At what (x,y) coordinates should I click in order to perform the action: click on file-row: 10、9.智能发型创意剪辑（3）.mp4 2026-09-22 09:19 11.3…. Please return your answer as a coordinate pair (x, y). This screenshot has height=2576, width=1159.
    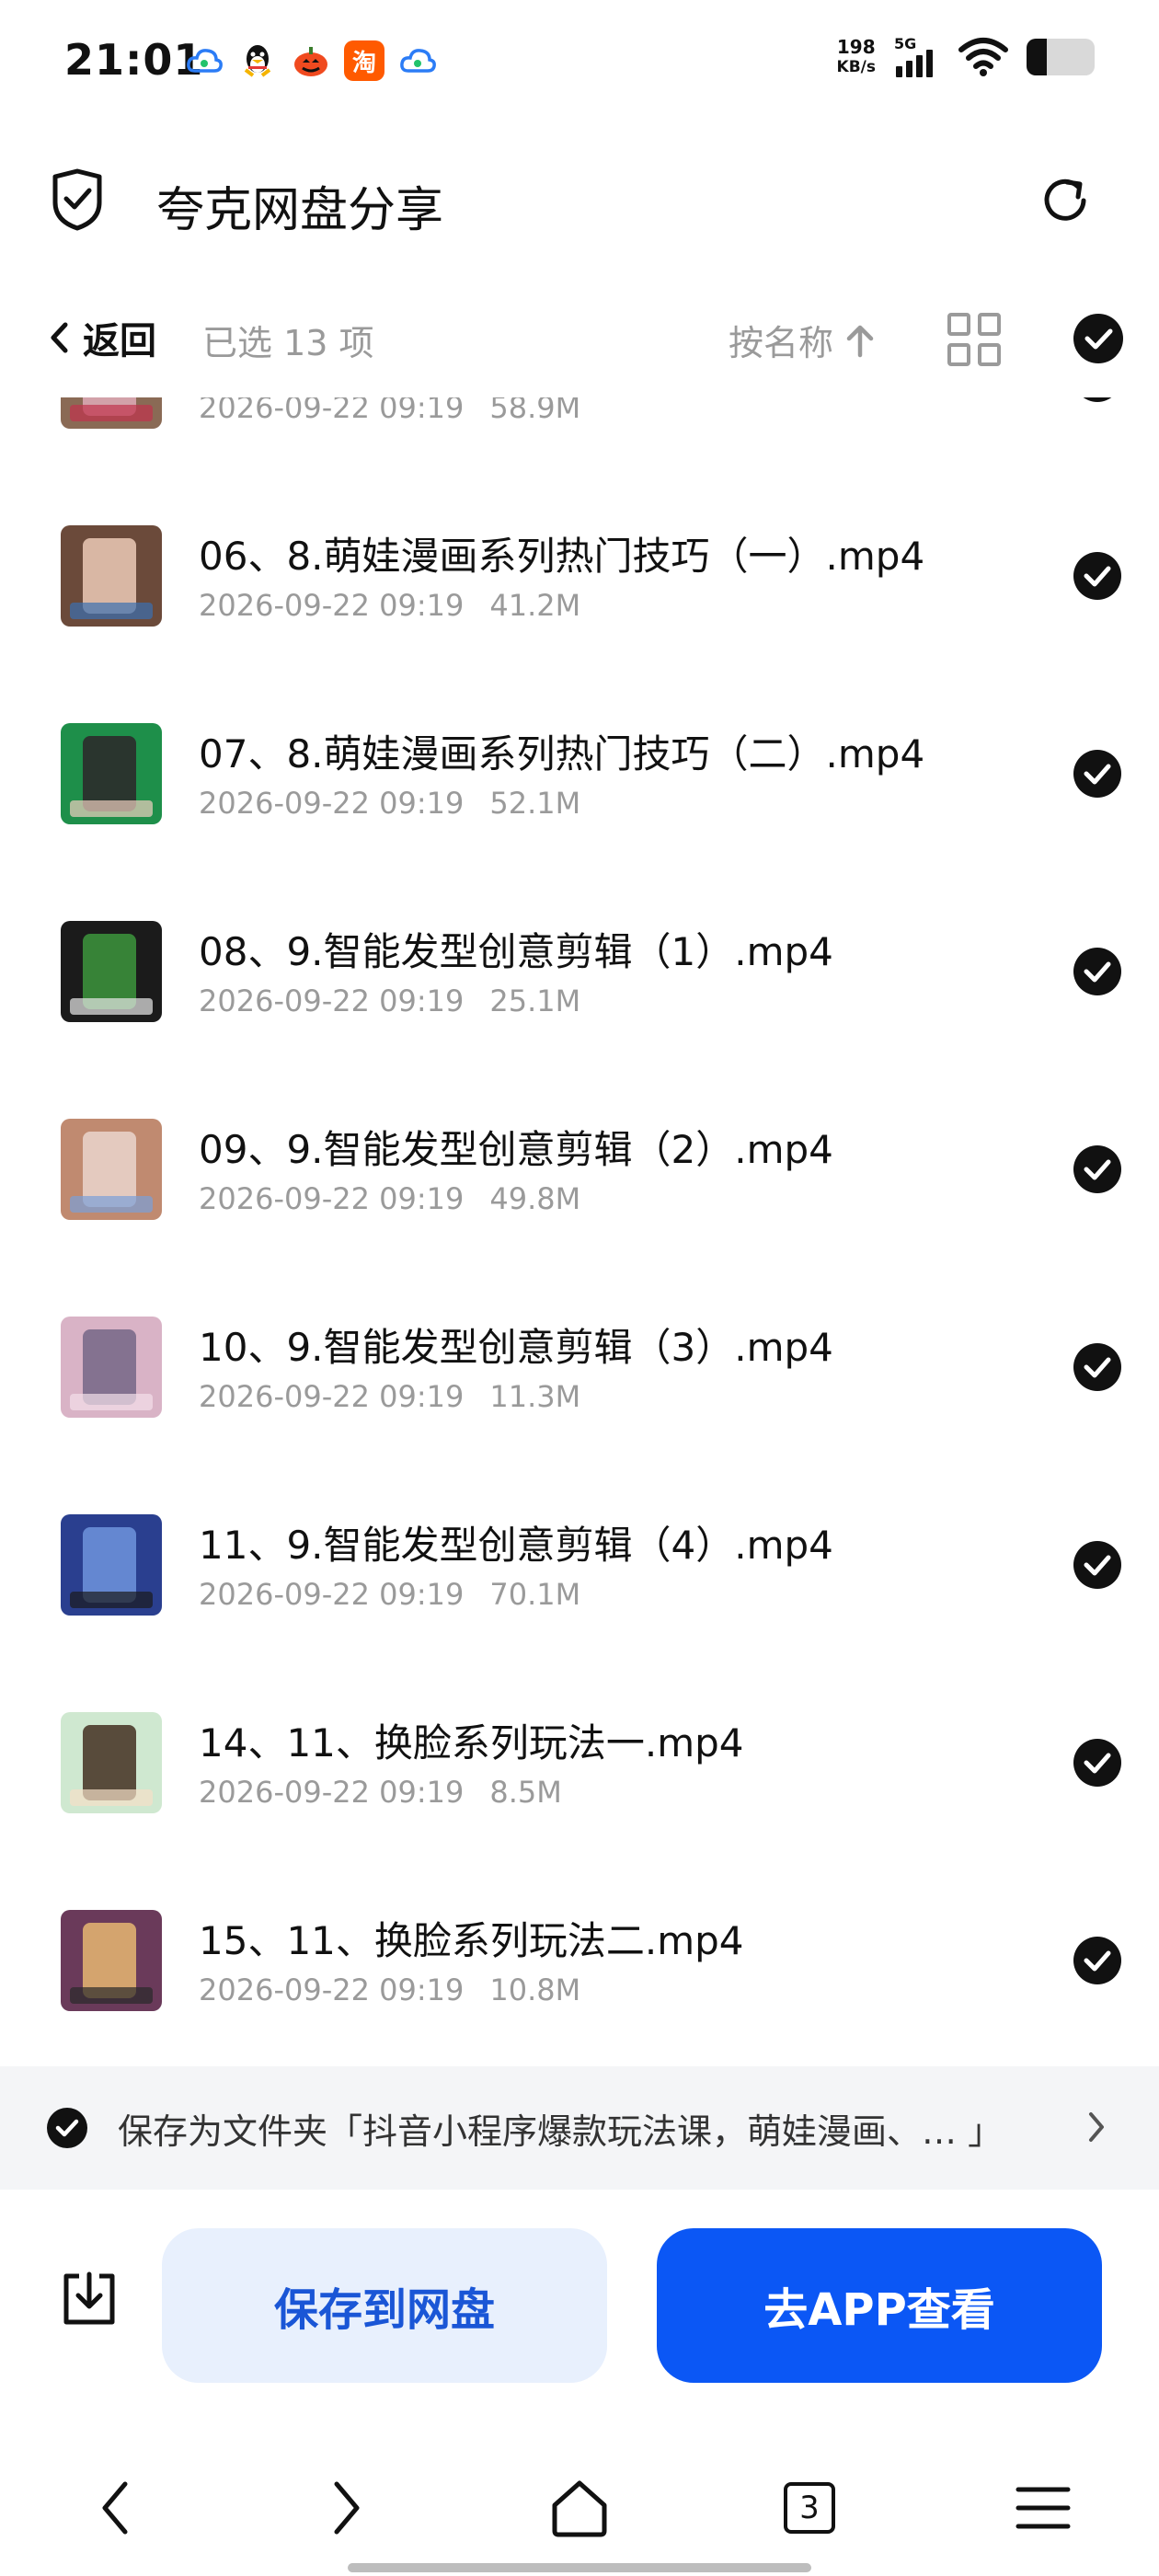
    Looking at the image, I should click on (579, 1364).